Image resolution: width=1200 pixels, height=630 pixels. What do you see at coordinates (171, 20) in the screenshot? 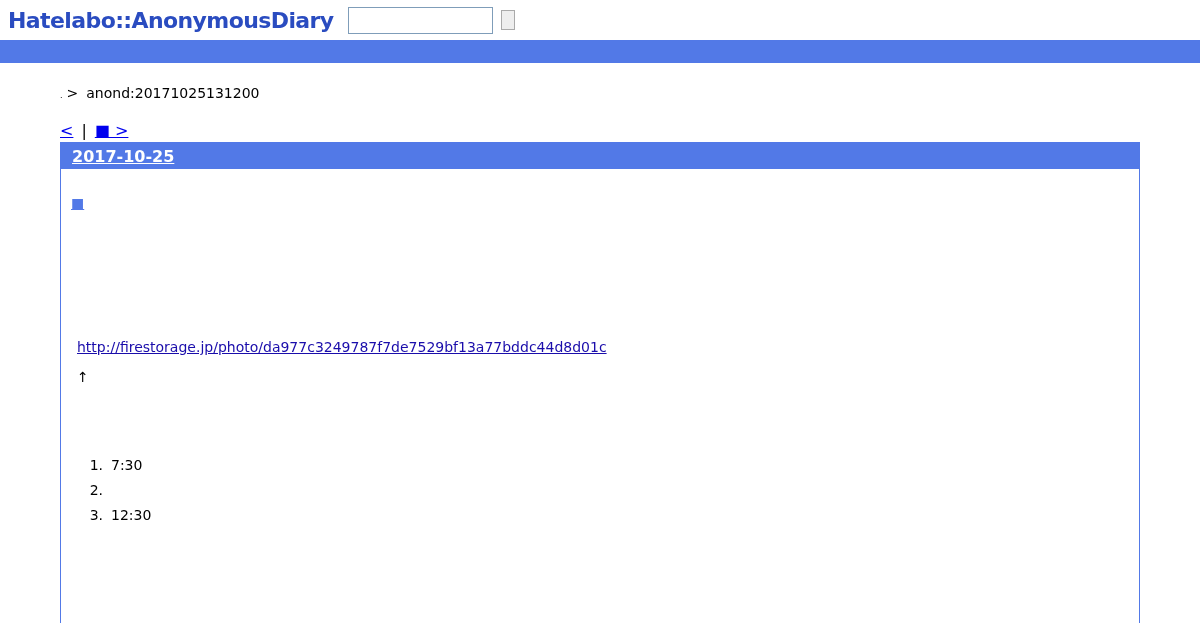
I see `site-logo: Hatelabo::AnonymousDiary` at bounding box center [171, 20].